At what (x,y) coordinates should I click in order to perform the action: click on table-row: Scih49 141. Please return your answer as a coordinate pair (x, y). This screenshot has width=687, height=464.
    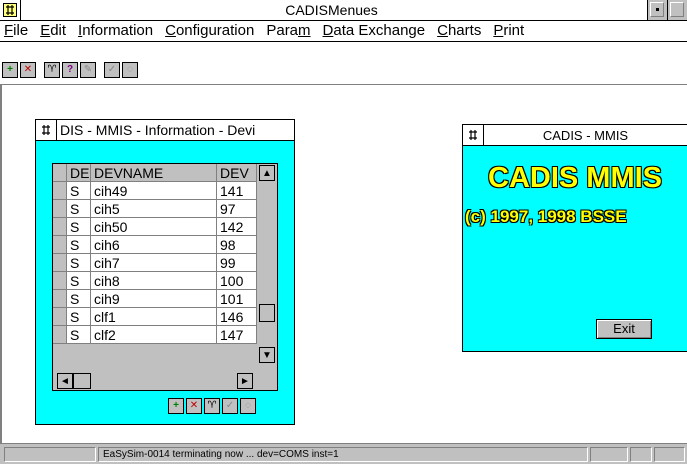
    Looking at the image, I should click on (155, 191).